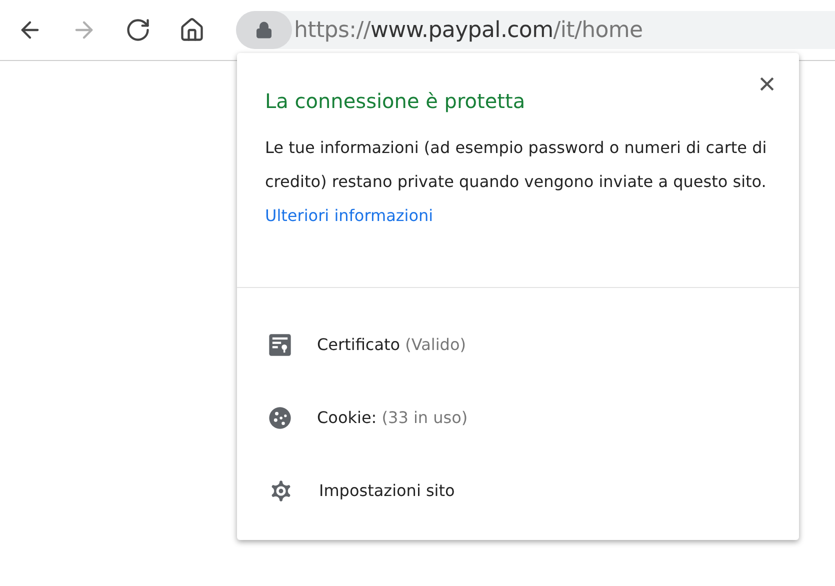  Describe the element at coordinates (280, 417) in the screenshot. I see `cookie-icon` at that location.